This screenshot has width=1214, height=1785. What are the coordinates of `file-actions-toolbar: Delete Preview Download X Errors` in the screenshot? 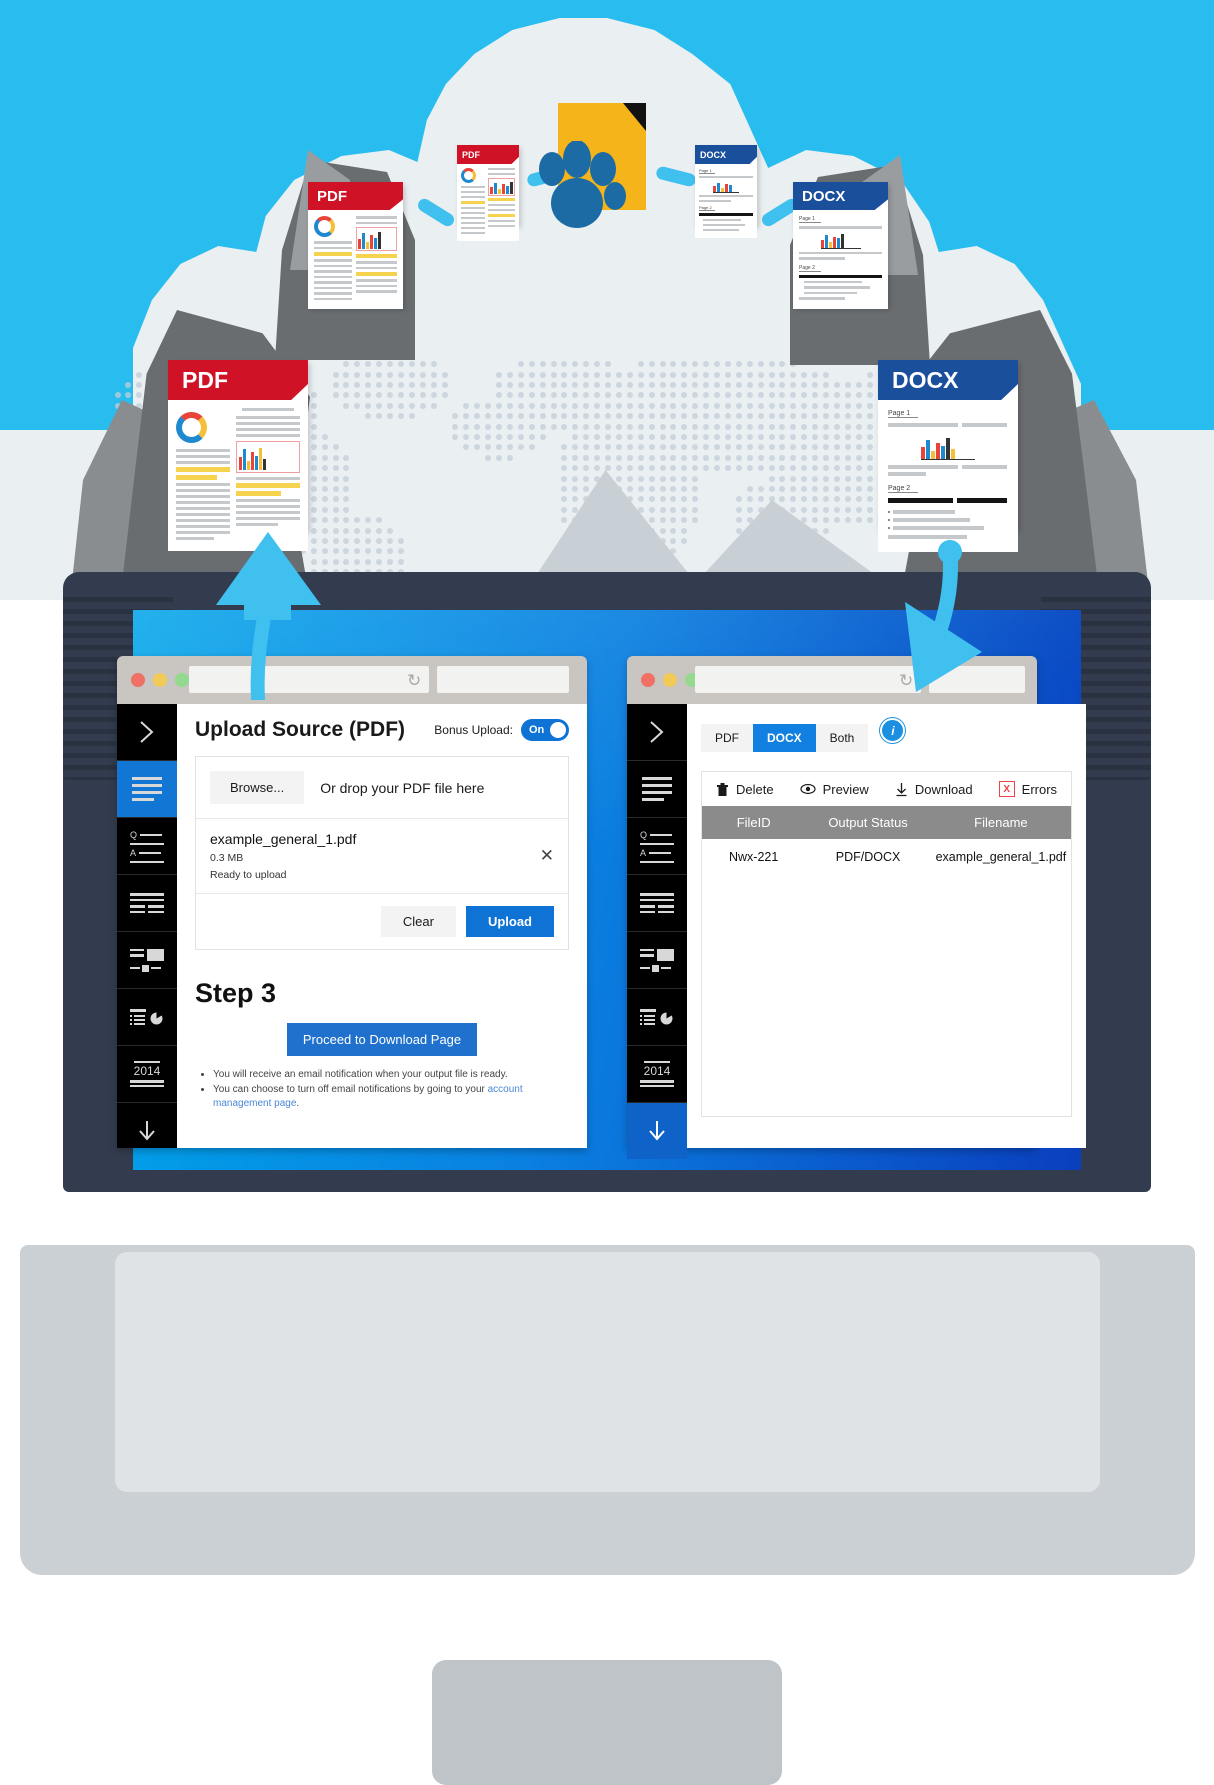 It's located at (887, 788).